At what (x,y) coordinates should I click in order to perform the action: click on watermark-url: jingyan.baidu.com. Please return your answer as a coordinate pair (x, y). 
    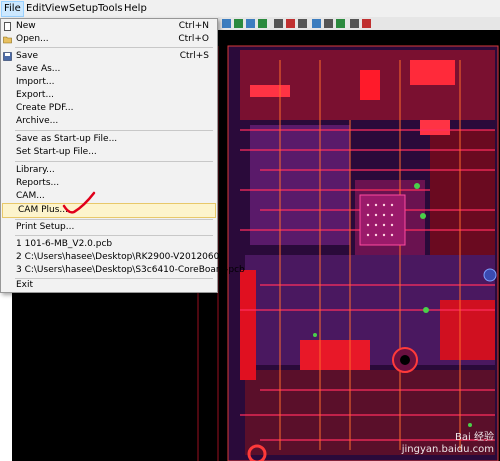
    Looking at the image, I should click on (447, 449).